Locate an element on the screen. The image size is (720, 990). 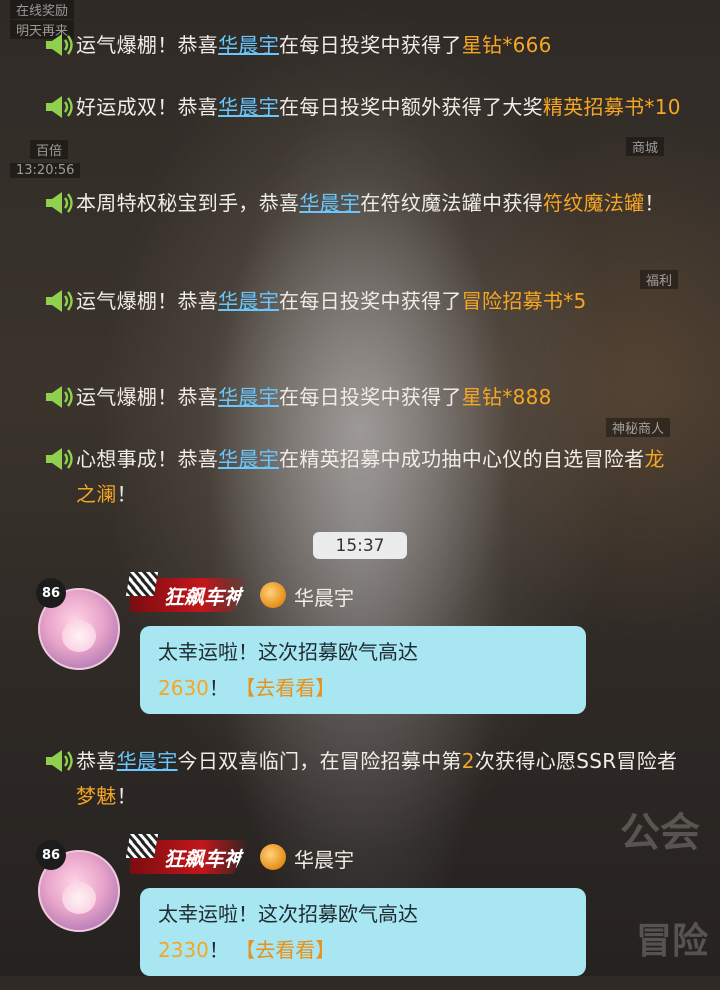
message-segment: 次获得心愿SSR冒险者 is located at coordinates (576, 761).